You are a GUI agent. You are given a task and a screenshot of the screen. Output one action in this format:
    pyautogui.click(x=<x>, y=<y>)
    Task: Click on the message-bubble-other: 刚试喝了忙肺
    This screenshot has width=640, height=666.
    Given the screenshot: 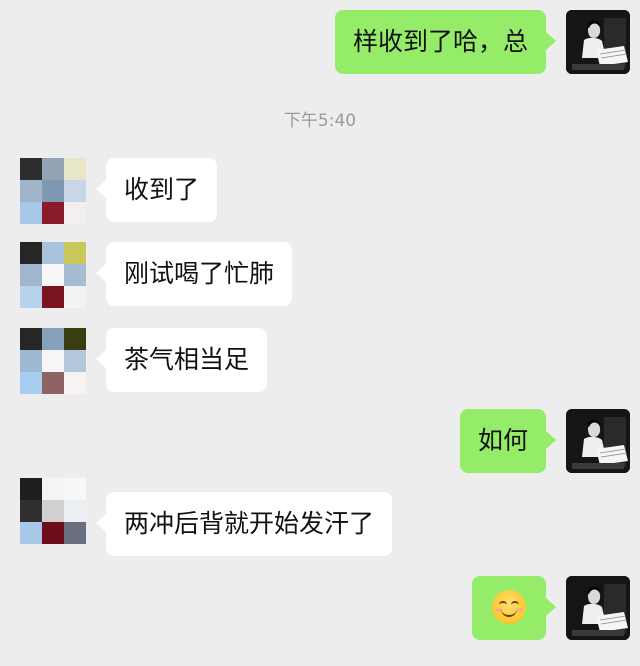 What is the action you would take?
    pyautogui.click(x=194, y=274)
    